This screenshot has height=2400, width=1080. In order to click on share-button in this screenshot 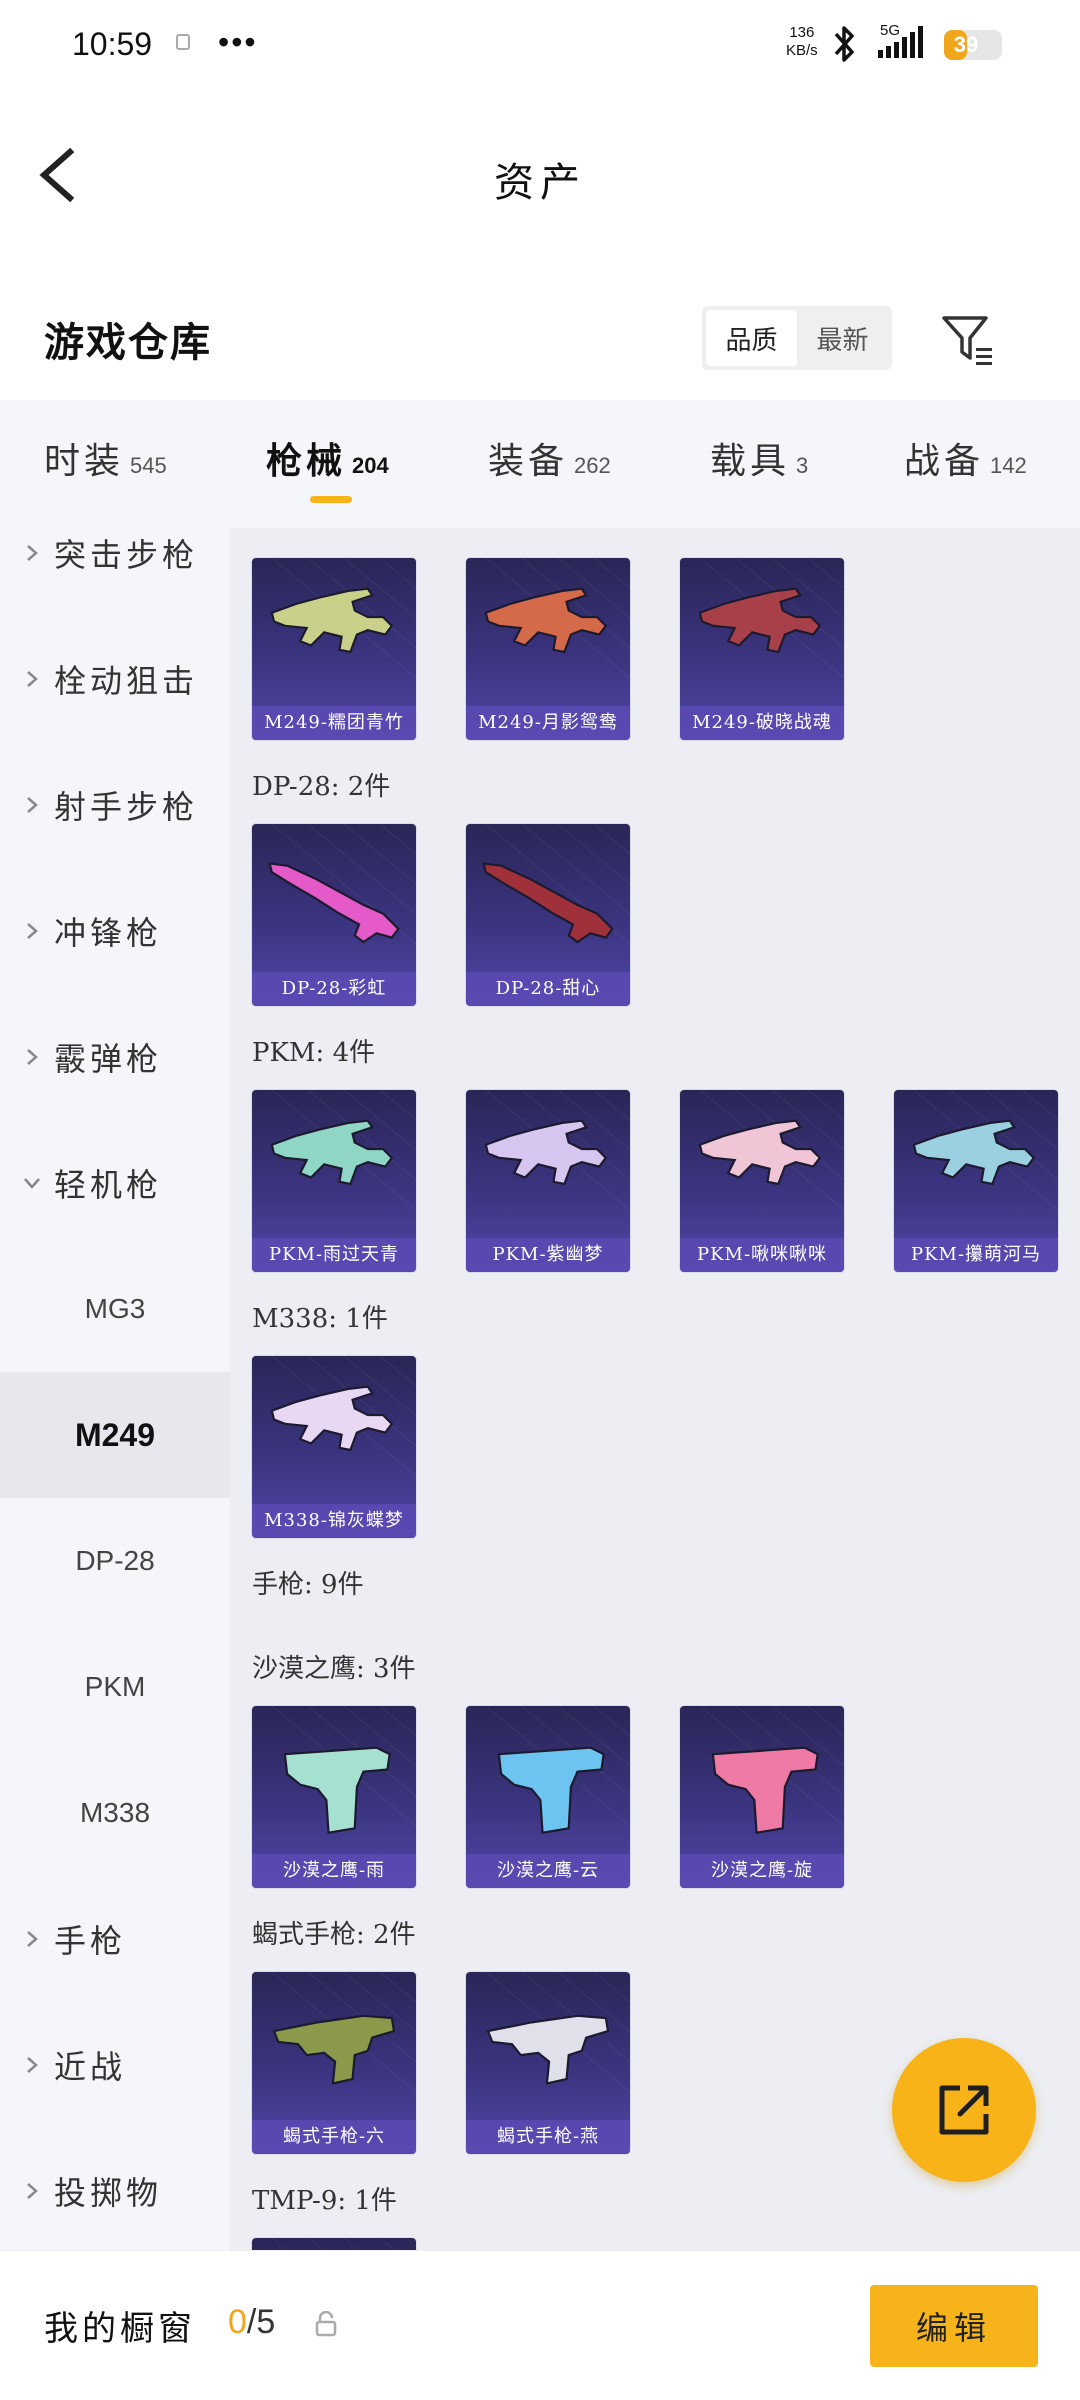, I will do `click(964, 2110)`.